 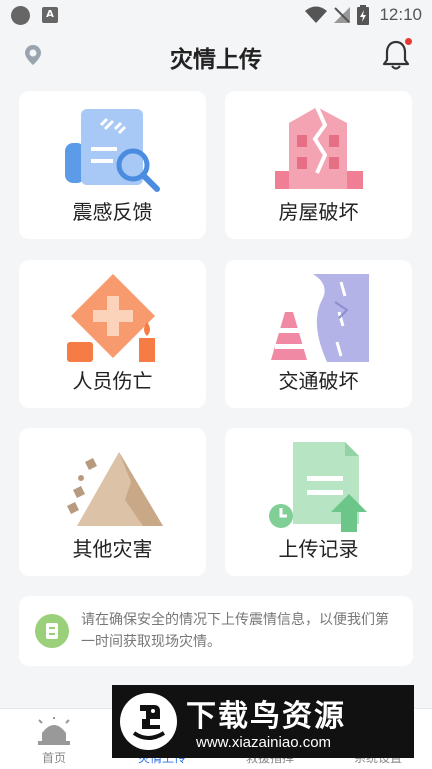 I want to click on card-label: 交通破坏, so click(x=318, y=381).